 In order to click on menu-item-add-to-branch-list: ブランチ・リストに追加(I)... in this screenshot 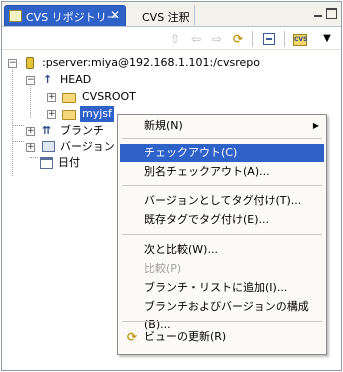, I will do `click(222, 288)`.